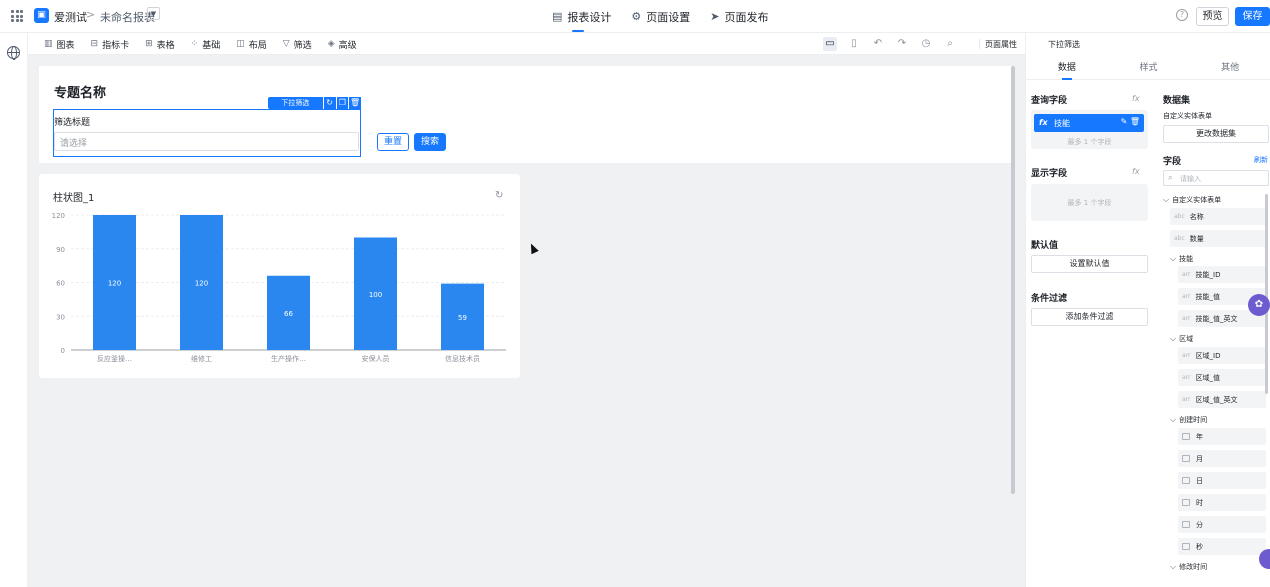  Describe the element at coordinates (251, 44) in the screenshot. I see `tool-layout: ◫ 布局` at that location.